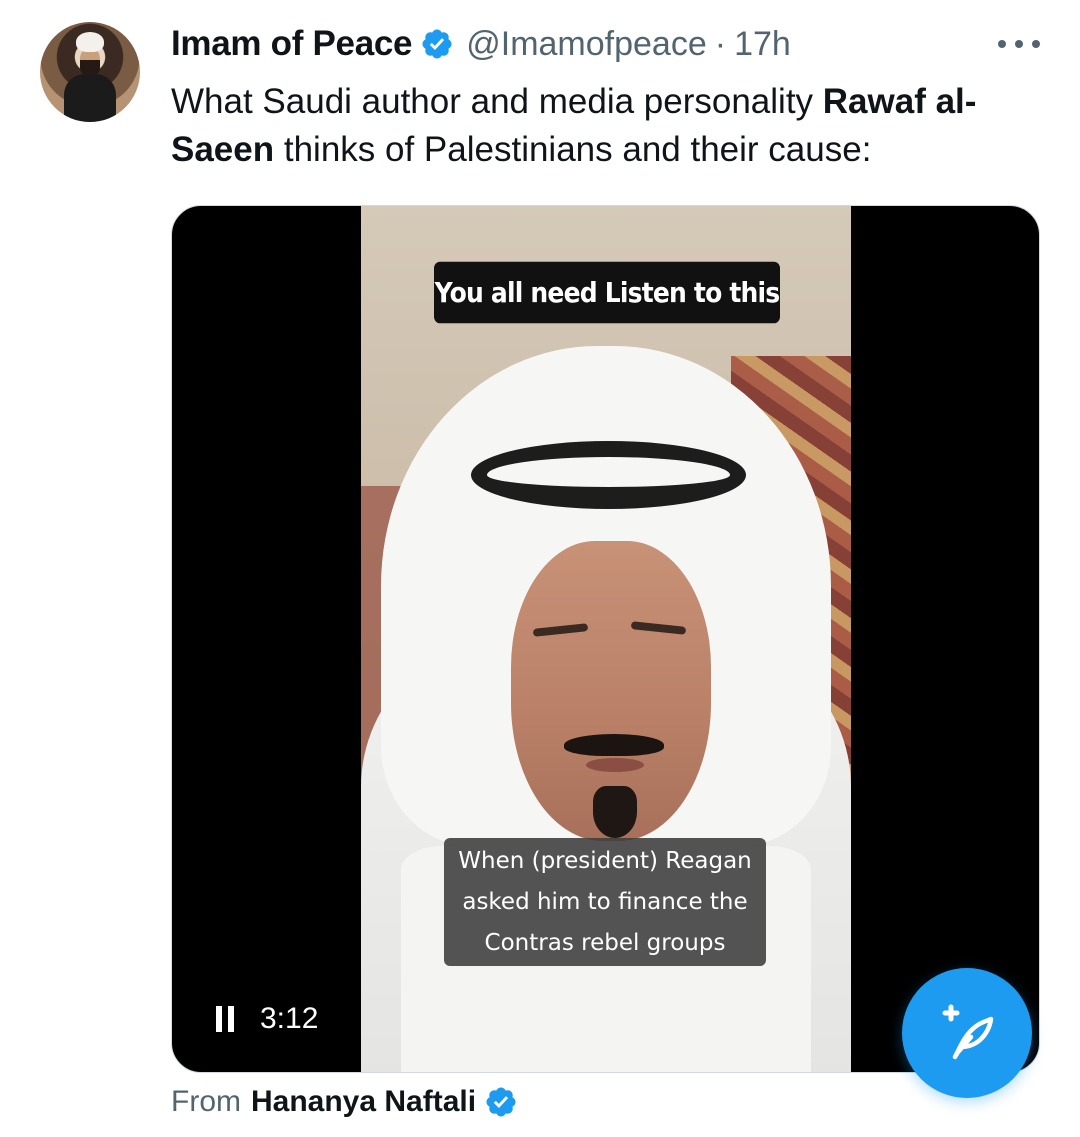 The image size is (1080, 1137). I want to click on tweet-timestamp: 17h, so click(762, 44).